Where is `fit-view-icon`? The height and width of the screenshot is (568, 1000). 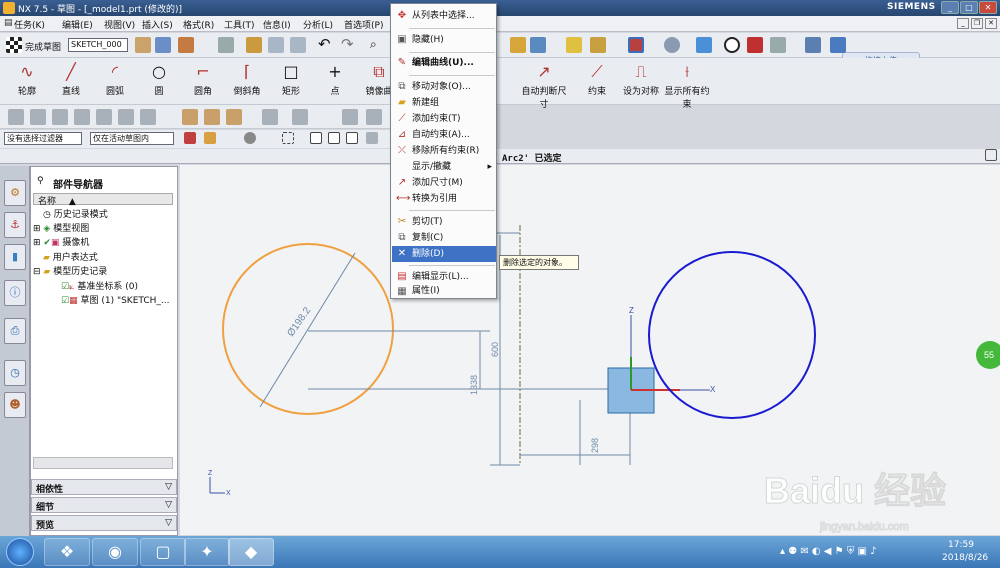
fit-view-icon is located at coordinates (636, 45).